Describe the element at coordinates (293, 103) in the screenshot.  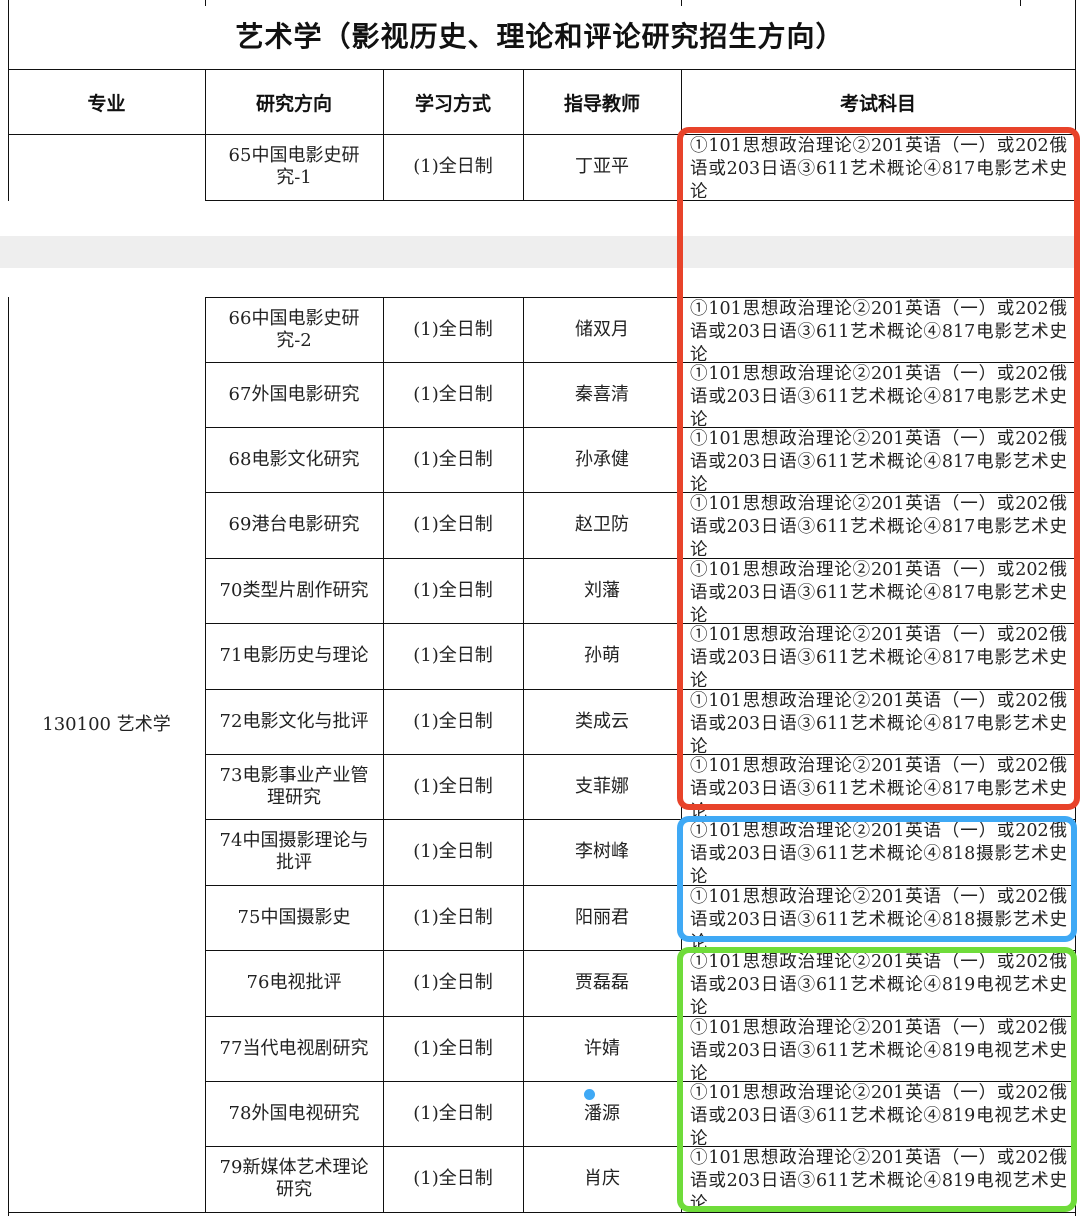
I see `header-direction: 研究方向` at that location.